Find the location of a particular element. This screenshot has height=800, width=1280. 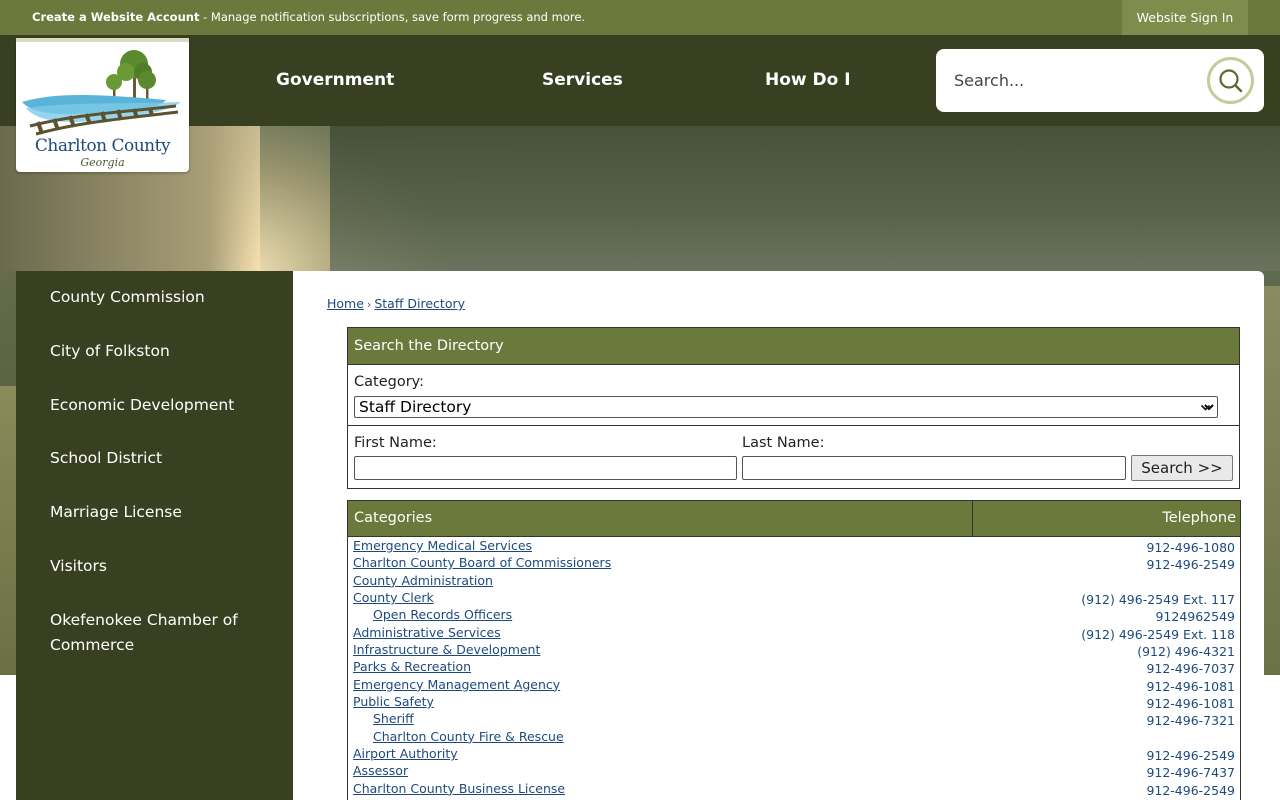

directory-search-button: Search >> is located at coordinates (1182, 468).